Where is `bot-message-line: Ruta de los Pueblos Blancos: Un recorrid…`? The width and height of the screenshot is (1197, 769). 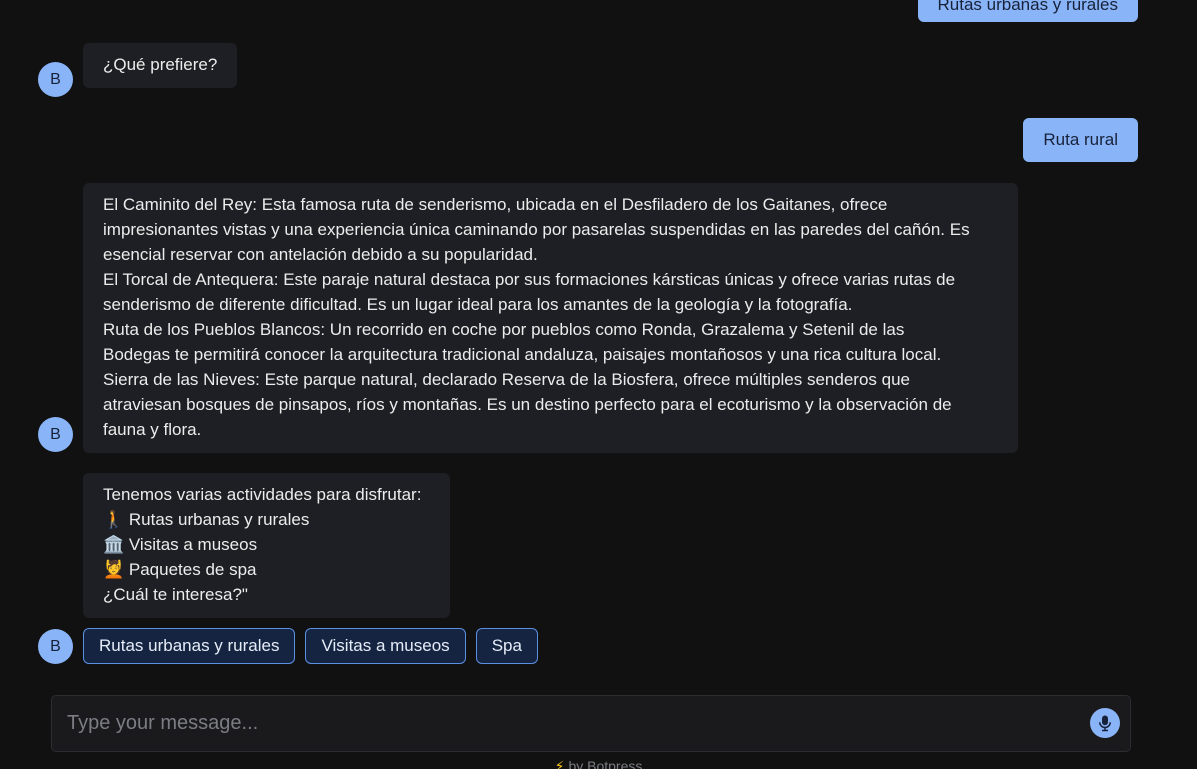
bot-message-line: Ruta de los Pueblos Blancos: Un recorrid… is located at coordinates (504, 329).